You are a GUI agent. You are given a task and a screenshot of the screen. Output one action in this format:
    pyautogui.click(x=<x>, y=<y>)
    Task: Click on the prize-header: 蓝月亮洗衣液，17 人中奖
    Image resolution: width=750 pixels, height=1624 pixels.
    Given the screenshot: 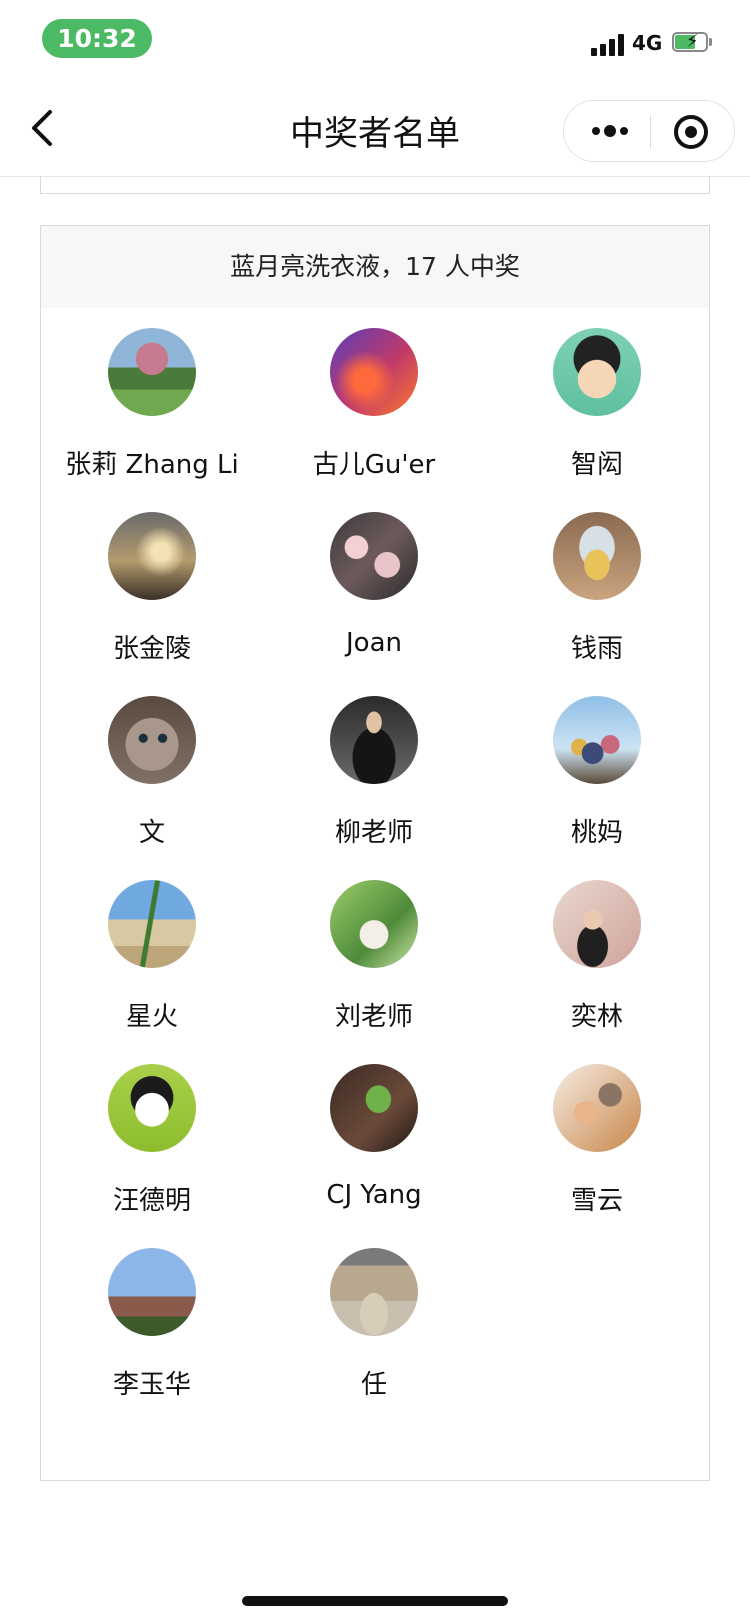 What is the action you would take?
    pyautogui.click(x=375, y=267)
    